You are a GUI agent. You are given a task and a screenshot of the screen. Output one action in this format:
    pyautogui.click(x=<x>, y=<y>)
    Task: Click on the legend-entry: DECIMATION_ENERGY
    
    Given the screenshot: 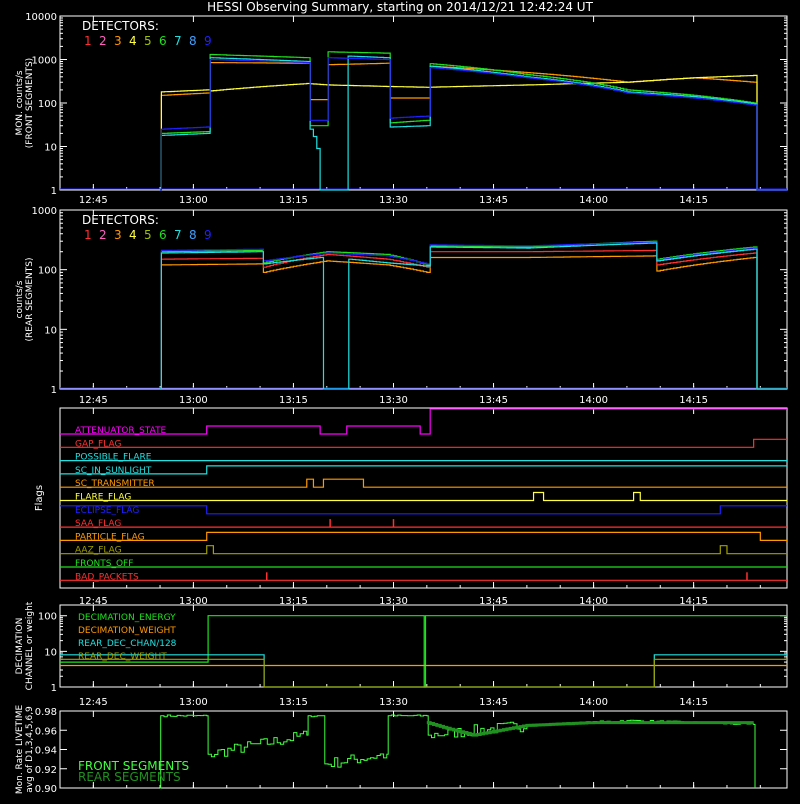 What is the action you would take?
    pyautogui.click(x=127, y=618)
    